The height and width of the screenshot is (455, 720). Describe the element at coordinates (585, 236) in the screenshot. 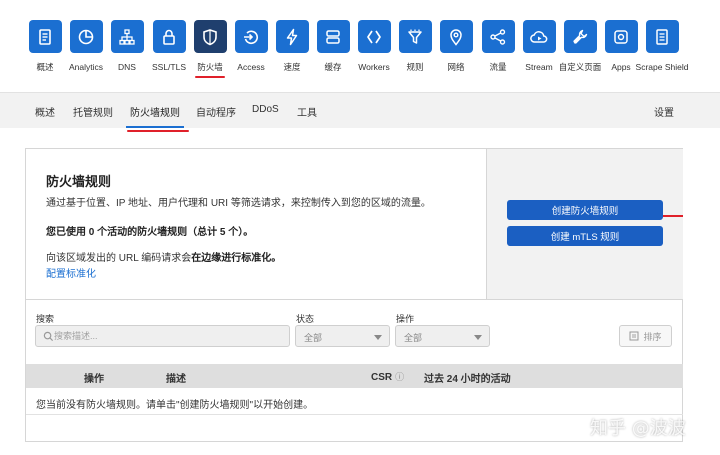

I see `create-mtls-rule-button: 创建 mTLS 规则` at that location.